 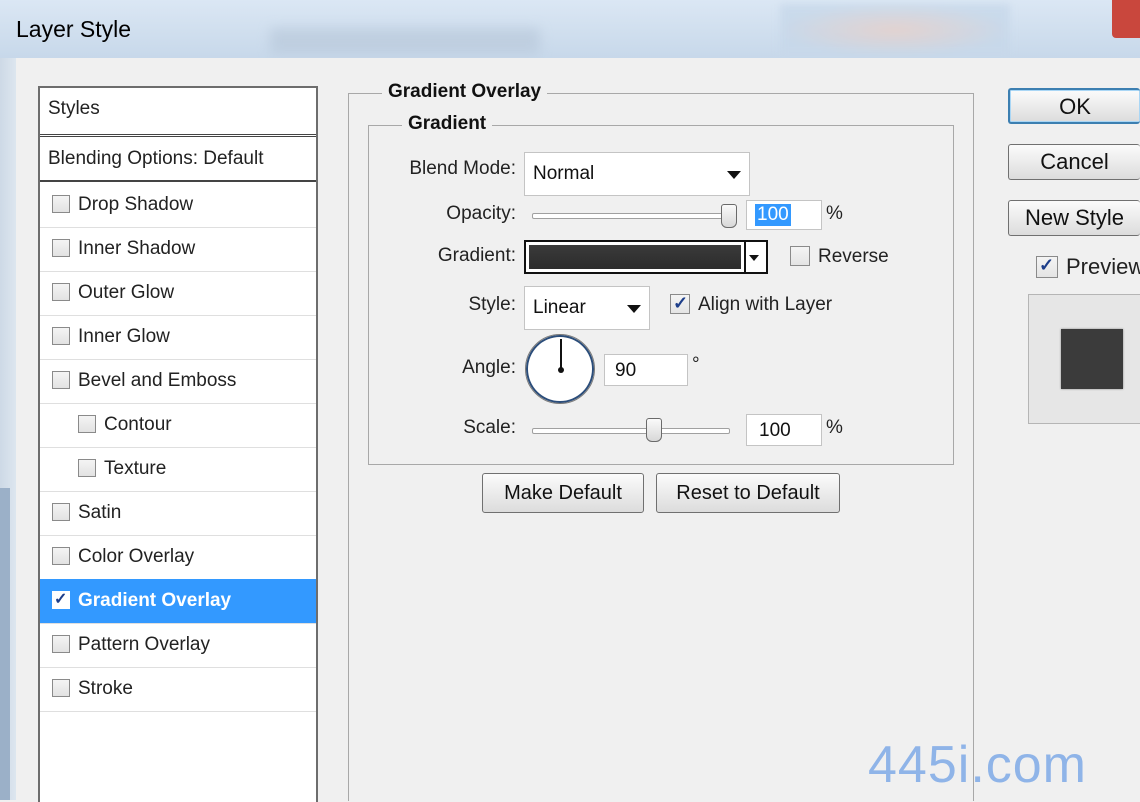 I want to click on blend-mode-value: Normal, so click(x=564, y=173).